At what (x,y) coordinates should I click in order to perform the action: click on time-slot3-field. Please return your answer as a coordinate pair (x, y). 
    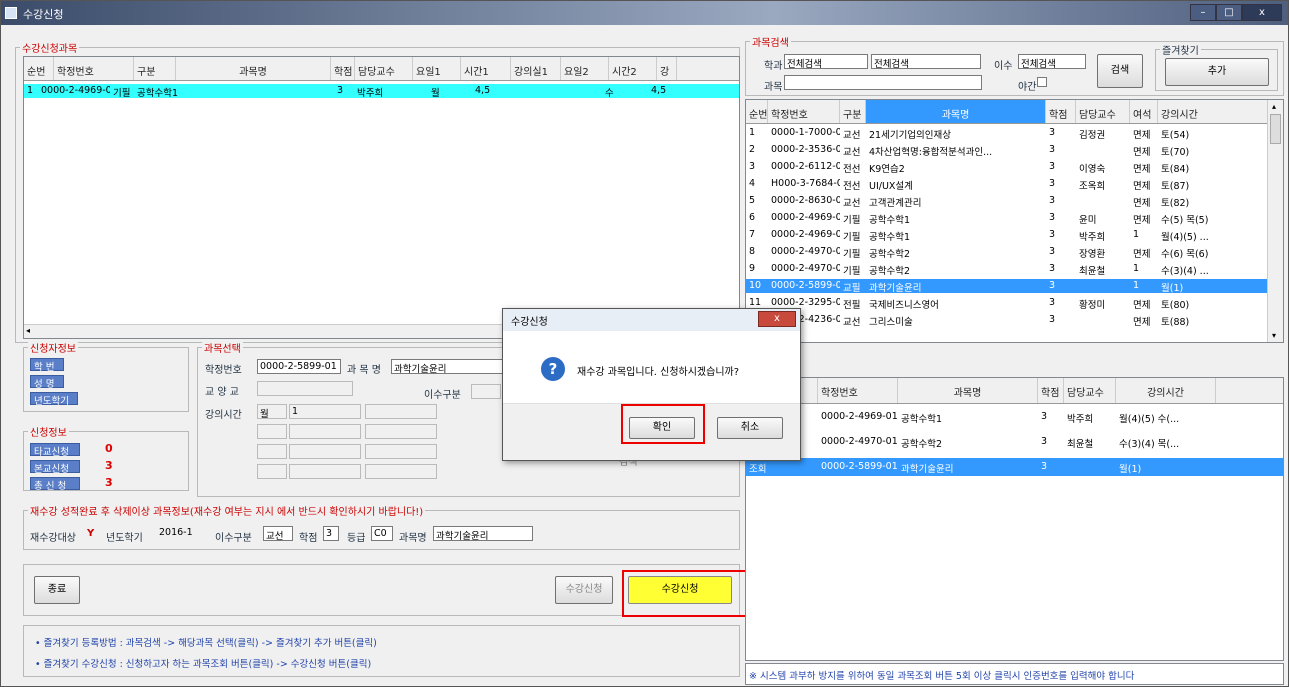
    Looking at the image, I should click on (325, 451).